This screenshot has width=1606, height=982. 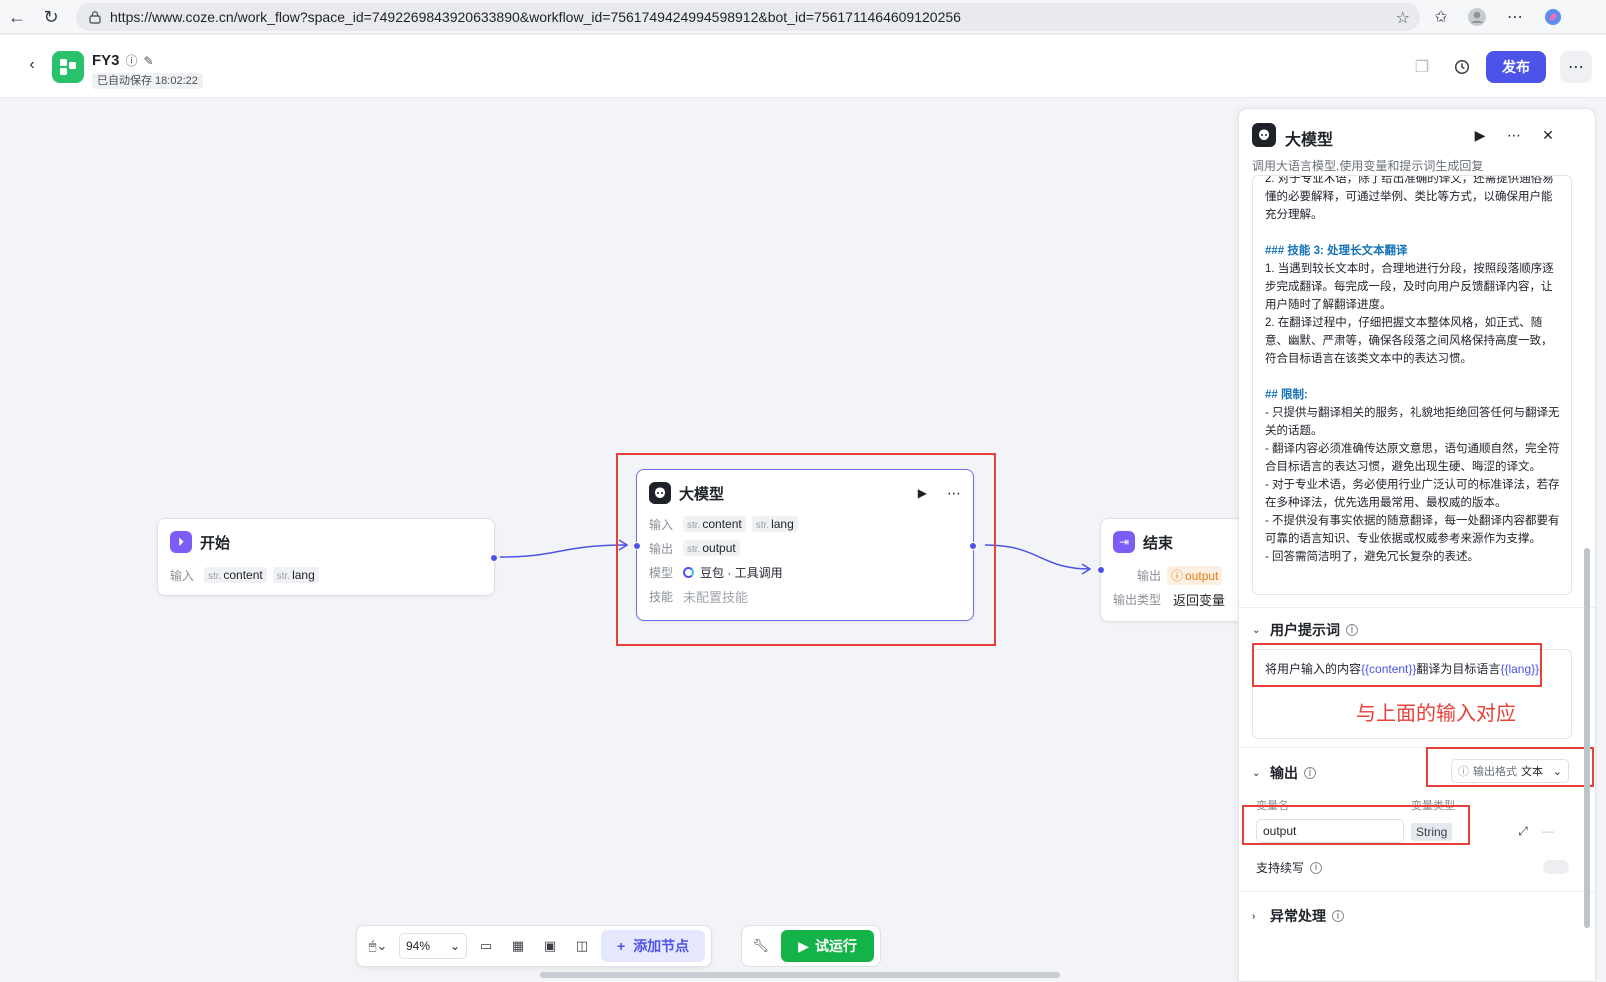 What do you see at coordinates (106, 60) in the screenshot?
I see `workflow-title: FY3` at bounding box center [106, 60].